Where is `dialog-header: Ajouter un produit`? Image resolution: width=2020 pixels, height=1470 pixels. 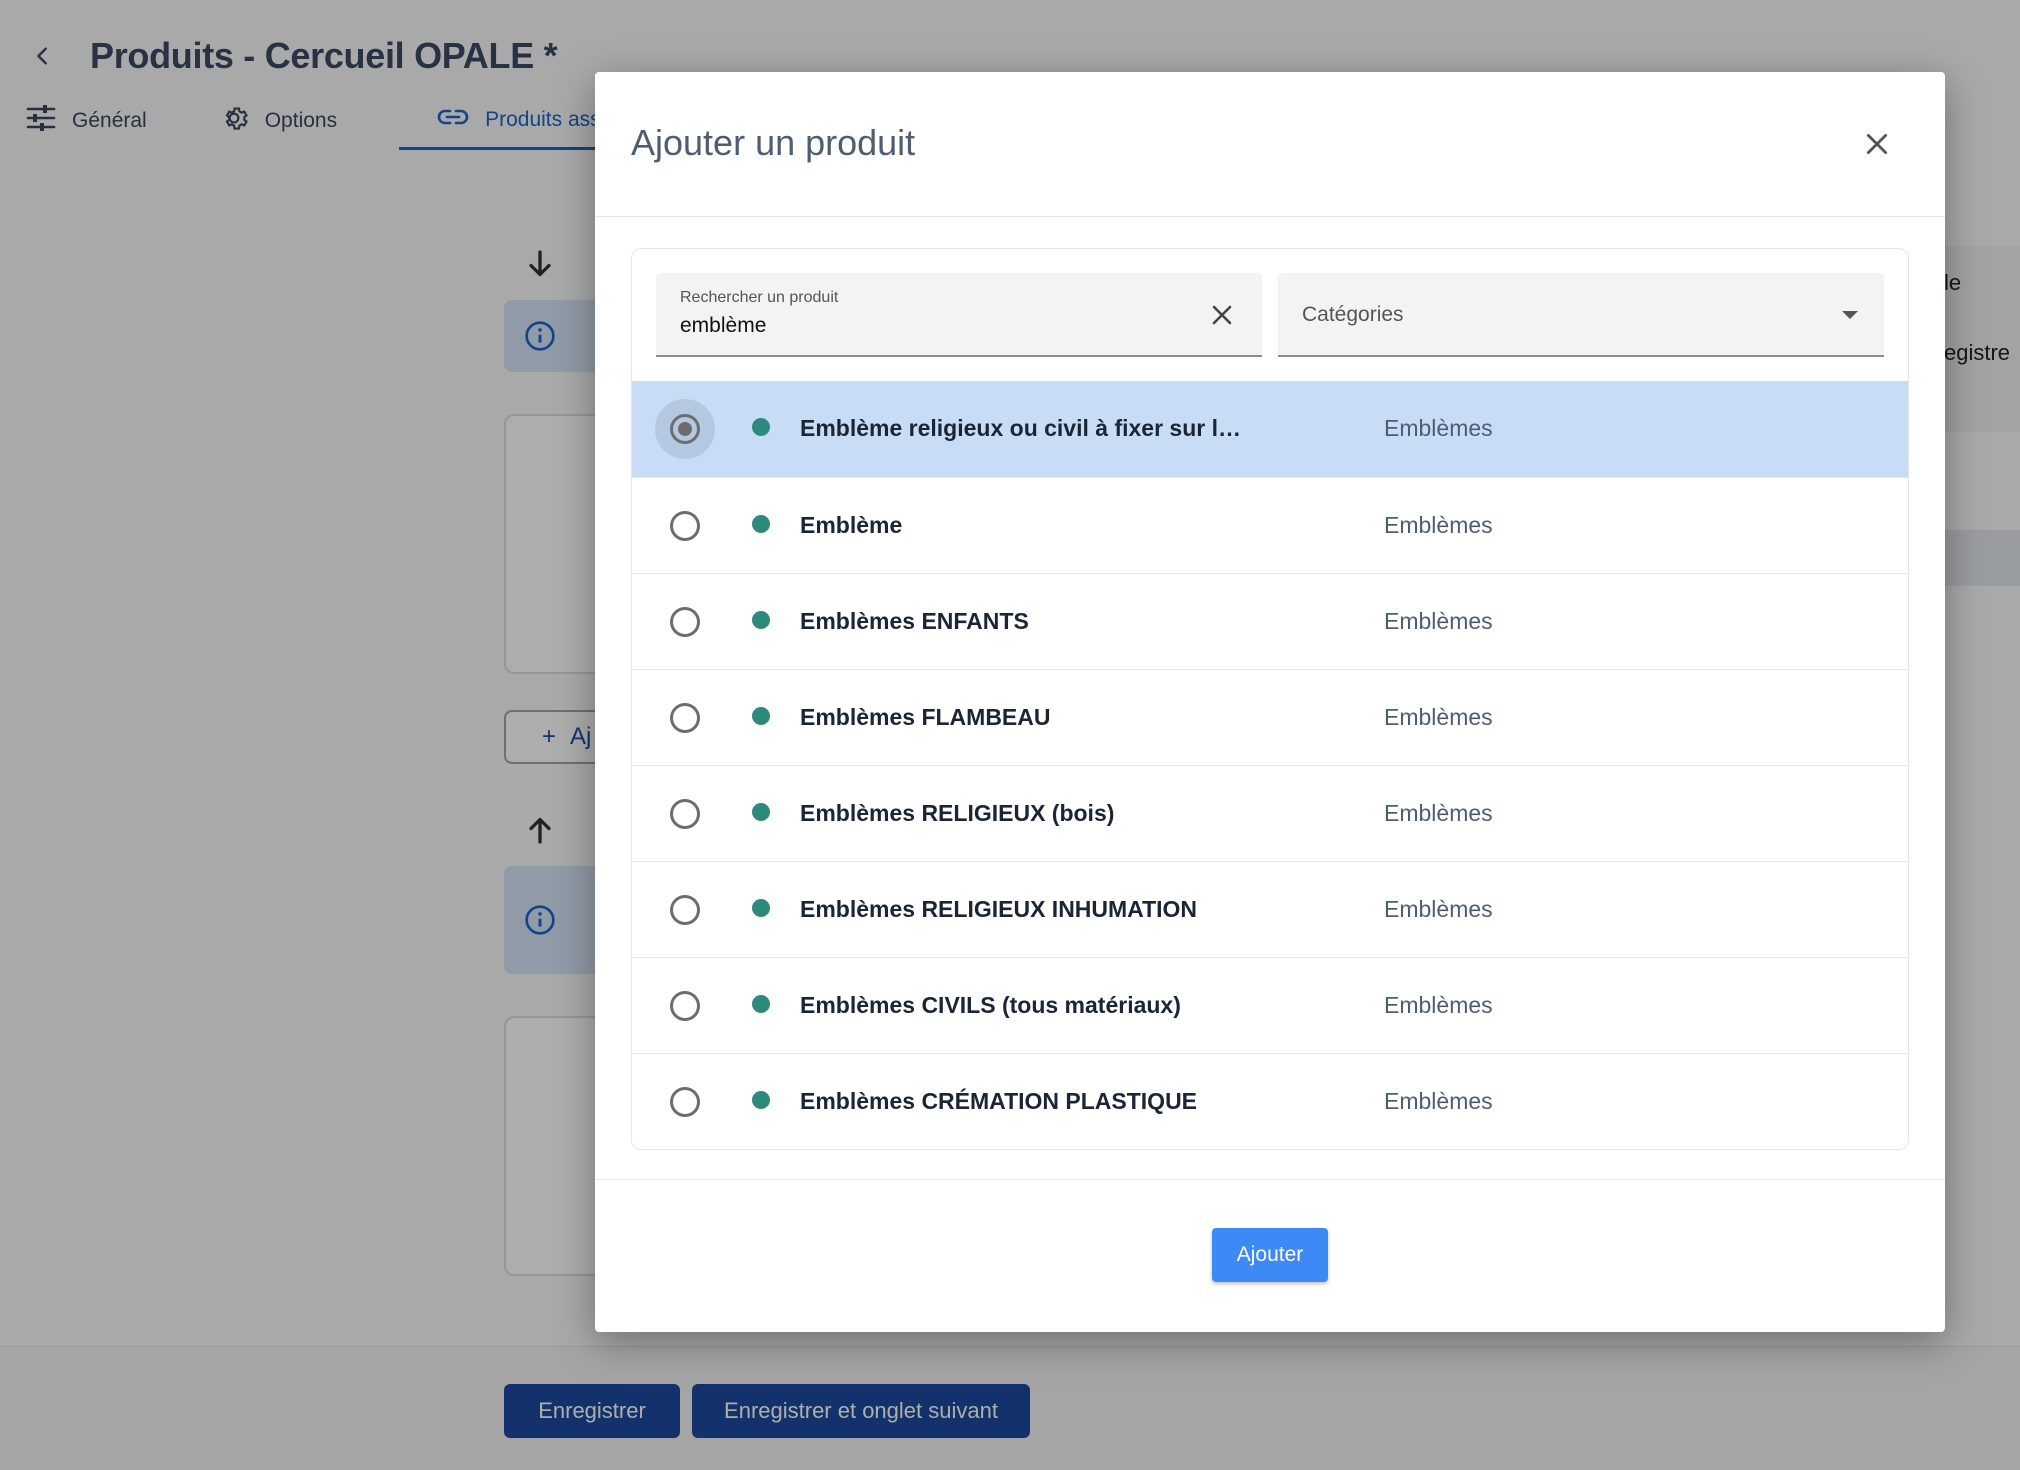
dialog-header: Ajouter un produit is located at coordinates (1270, 144).